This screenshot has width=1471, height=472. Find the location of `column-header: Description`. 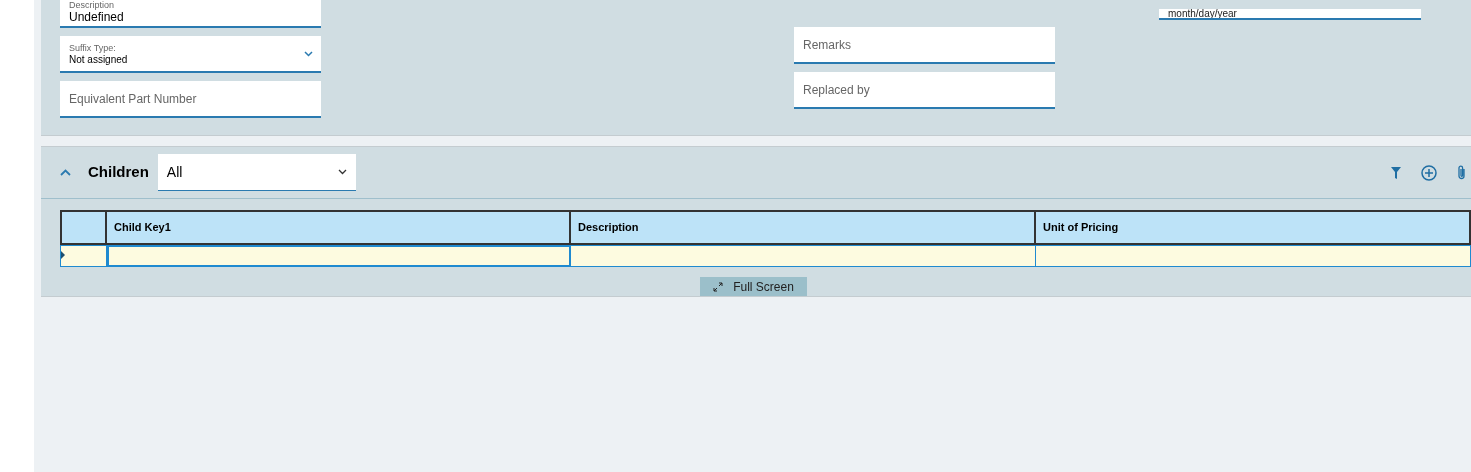

column-header: Description is located at coordinates (803, 227).